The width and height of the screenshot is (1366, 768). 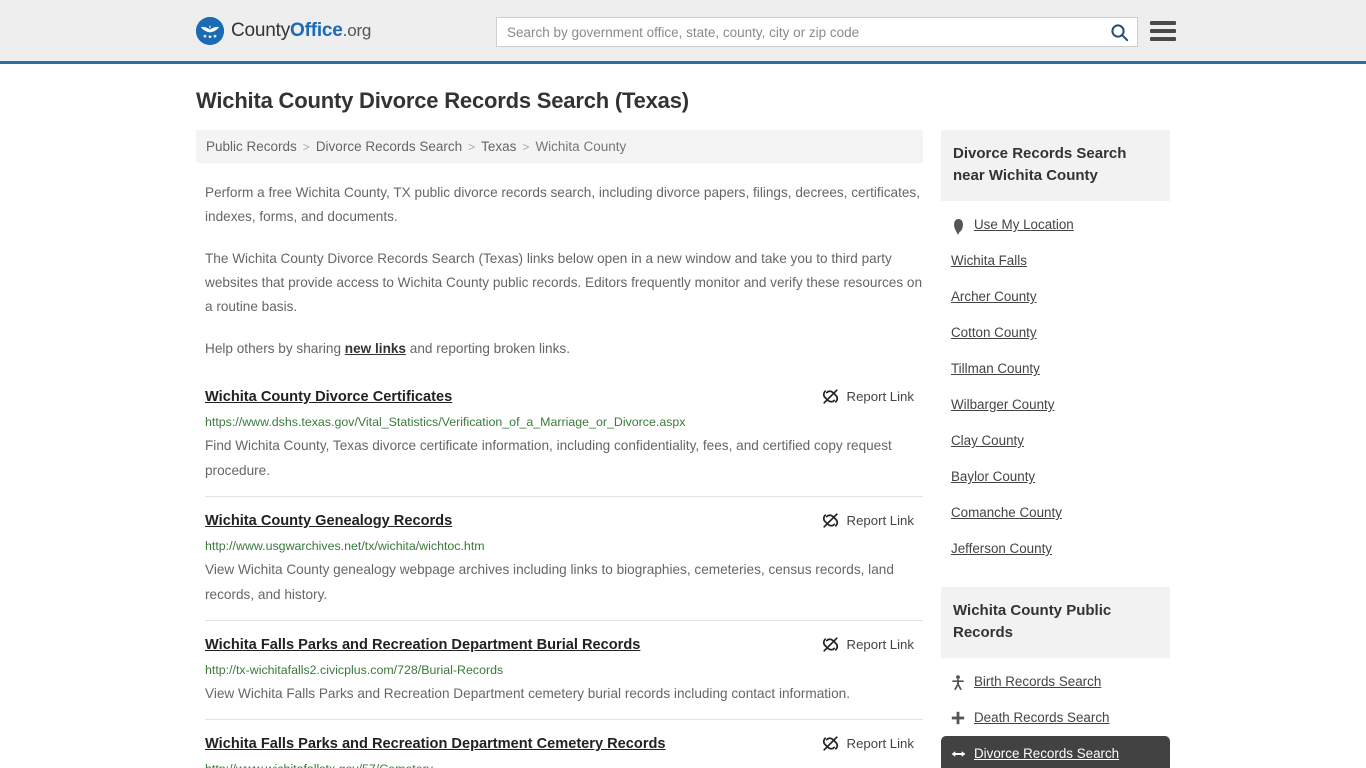 What do you see at coordinates (1055, 297) in the screenshot?
I see `sidebar-nearby-item-archer-county: Archer County` at bounding box center [1055, 297].